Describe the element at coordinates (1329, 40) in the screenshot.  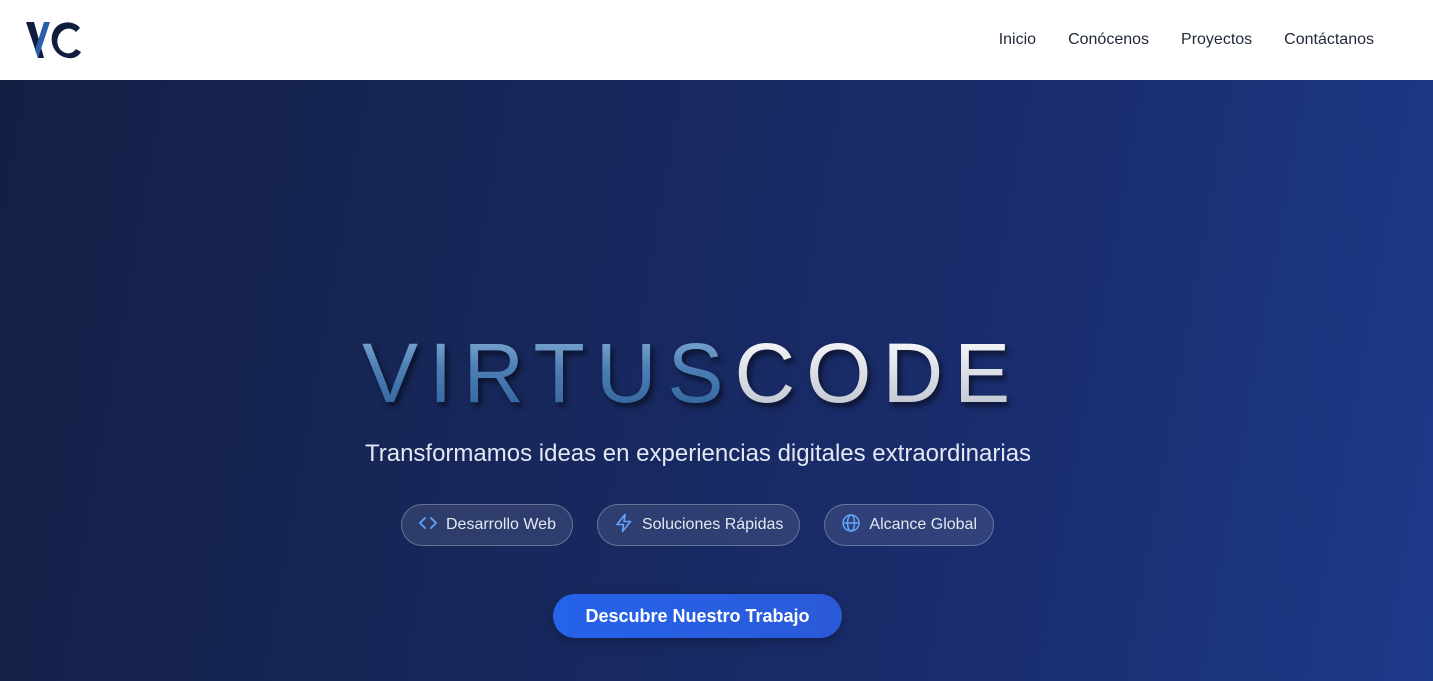
I see `nav-link-contactanos: Contáctanos` at that location.